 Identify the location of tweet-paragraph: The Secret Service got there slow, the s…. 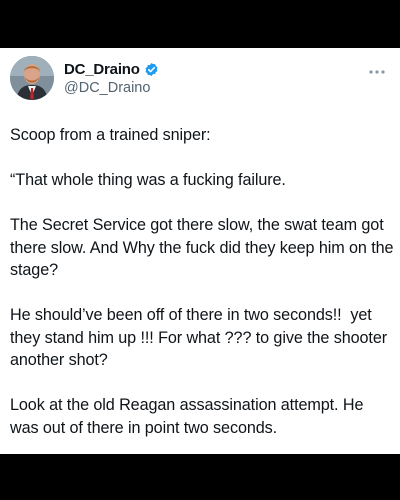
(204, 247).